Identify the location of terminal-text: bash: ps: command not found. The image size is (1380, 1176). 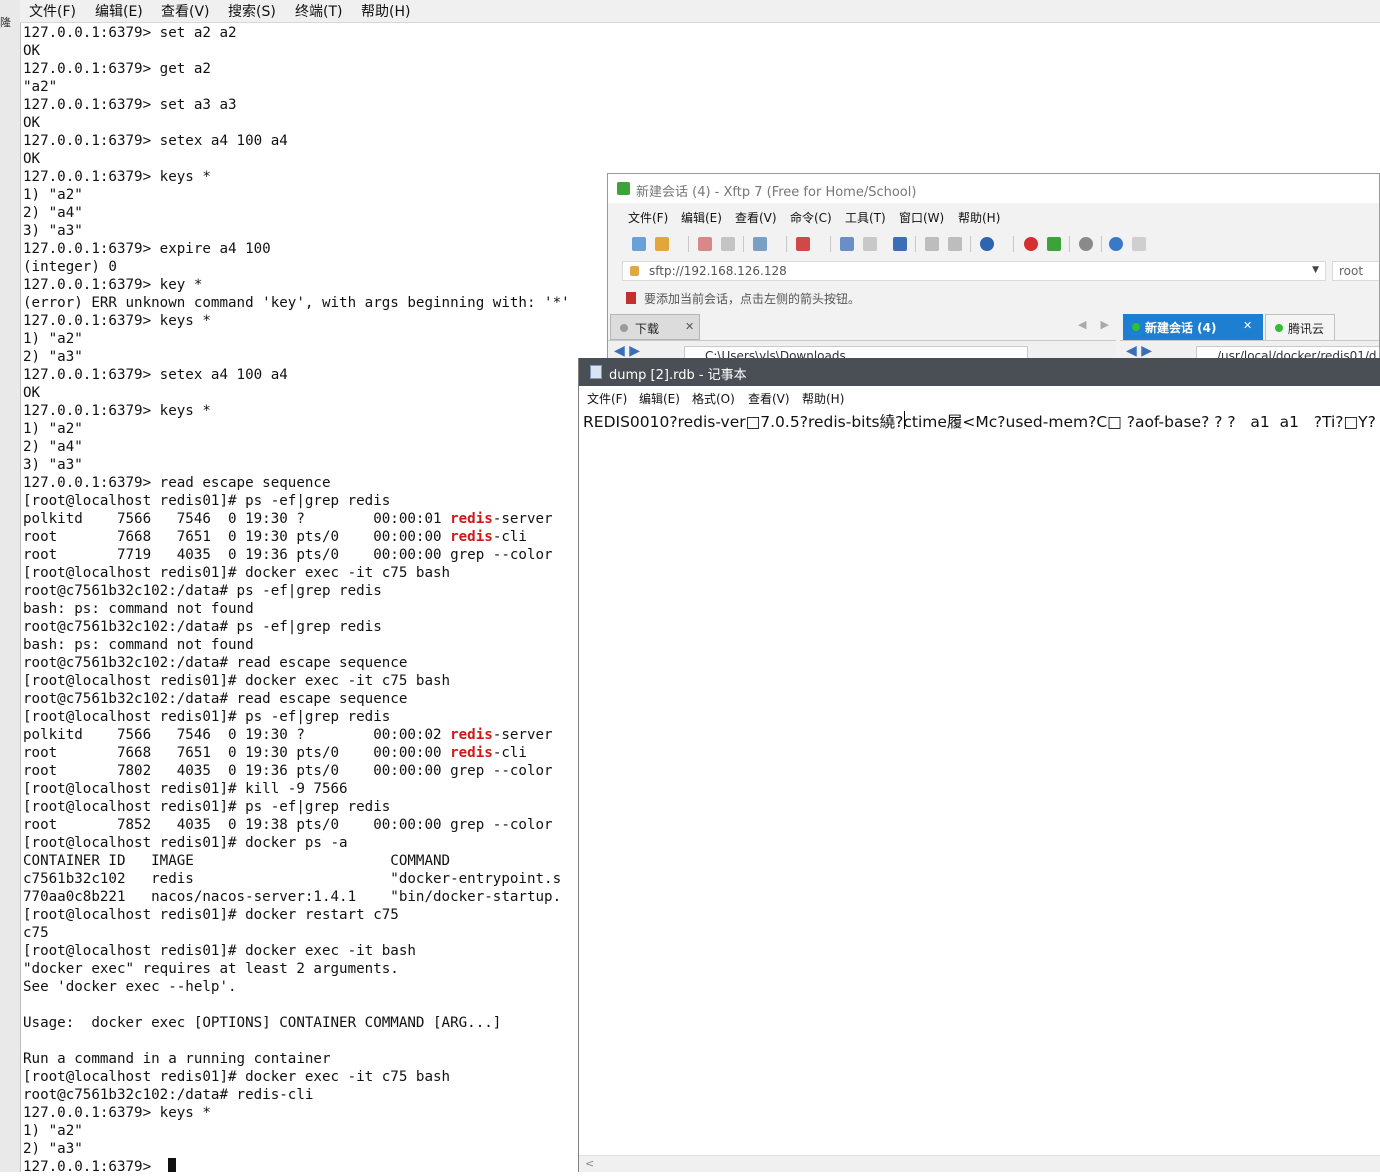
(138, 609).